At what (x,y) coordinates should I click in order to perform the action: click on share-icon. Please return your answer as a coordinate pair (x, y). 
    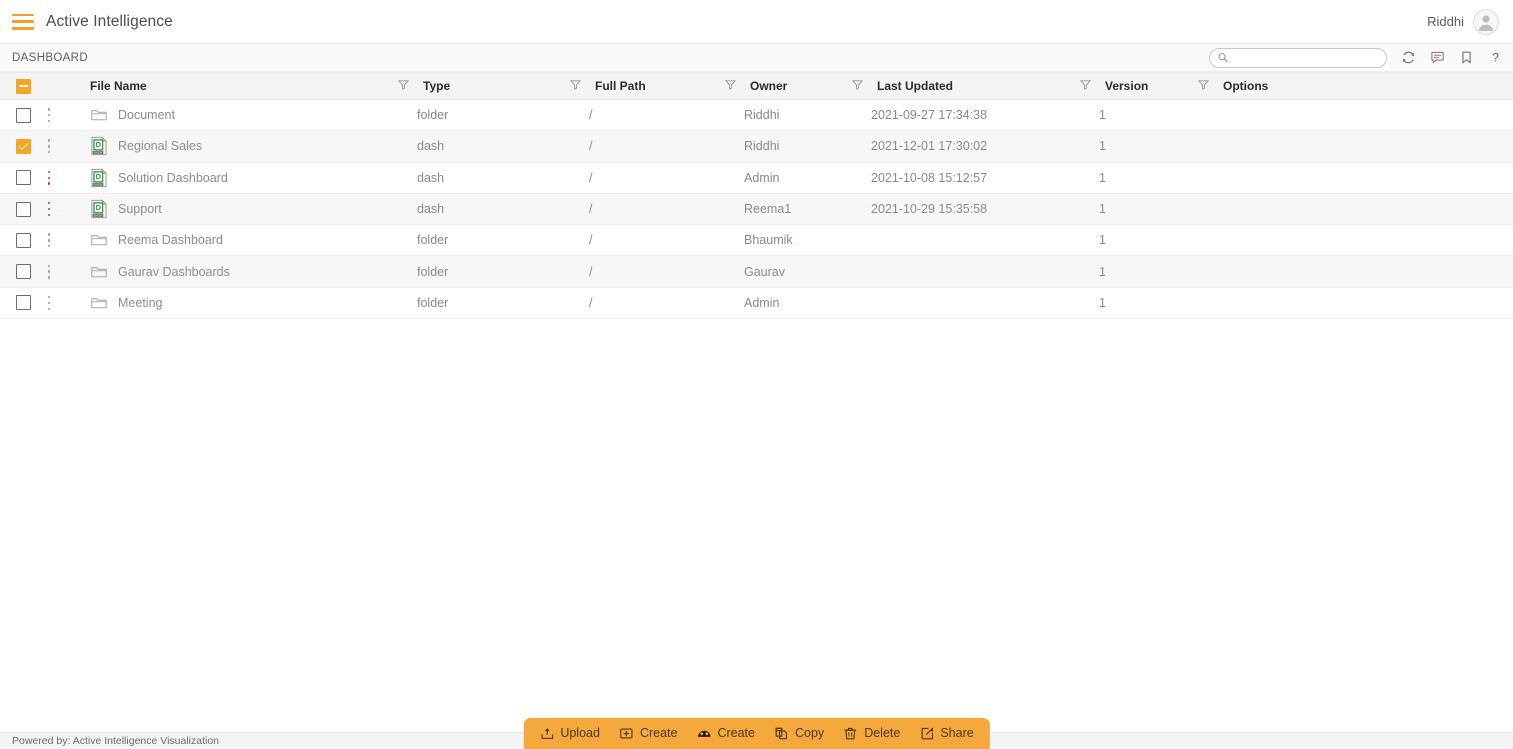
    Looking at the image, I should click on (927, 733).